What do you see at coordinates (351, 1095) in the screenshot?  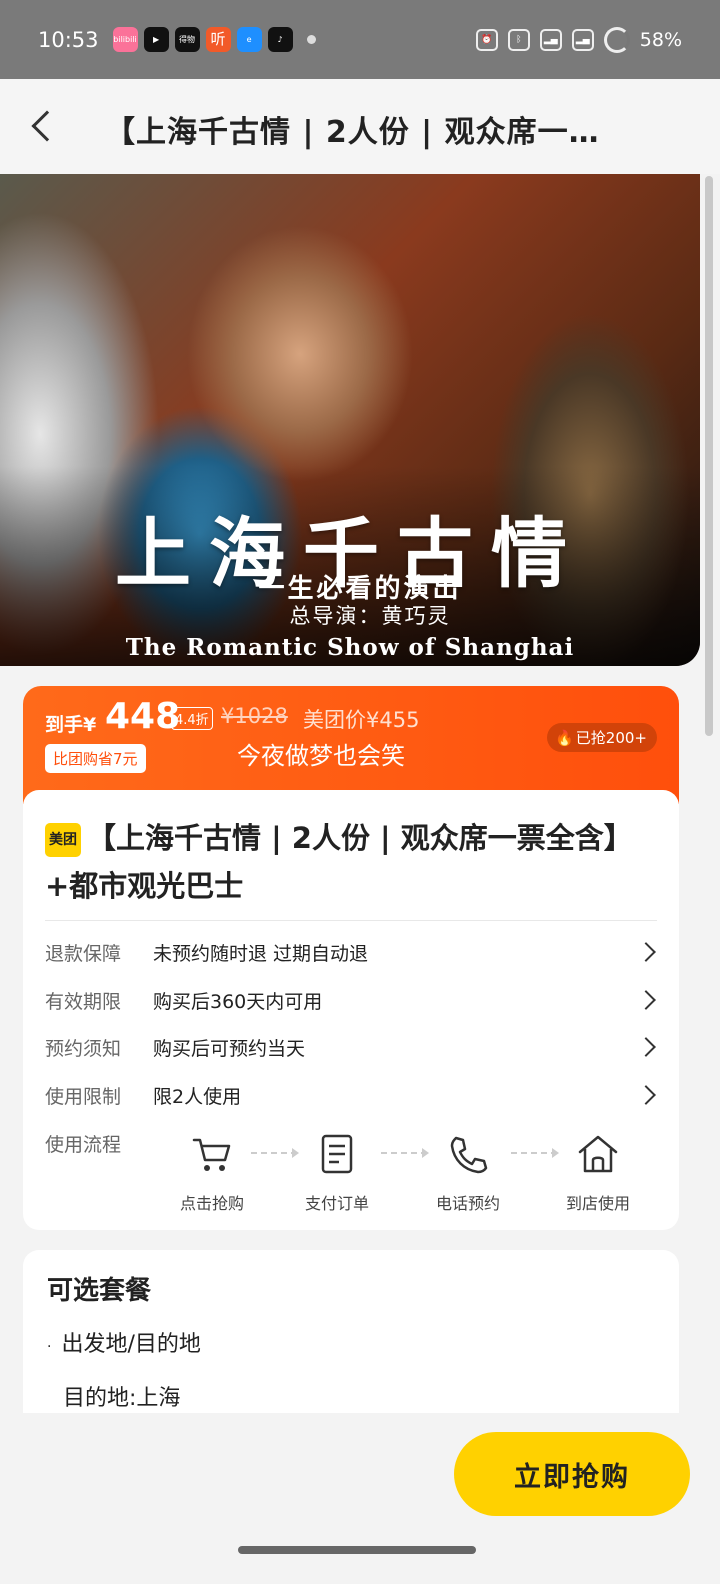 I see `info-row-usage-limit: 使用限制 限2人使用` at bounding box center [351, 1095].